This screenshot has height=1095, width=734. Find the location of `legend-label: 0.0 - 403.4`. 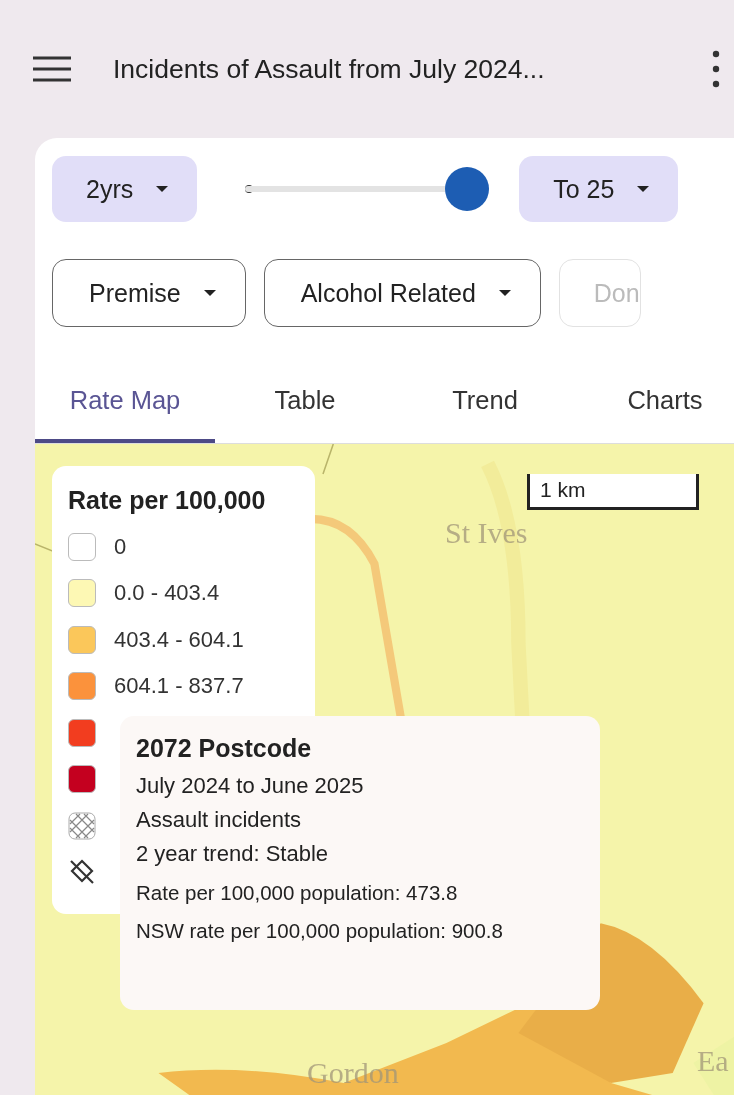

legend-label: 0.0 - 403.4 is located at coordinates (167, 593).